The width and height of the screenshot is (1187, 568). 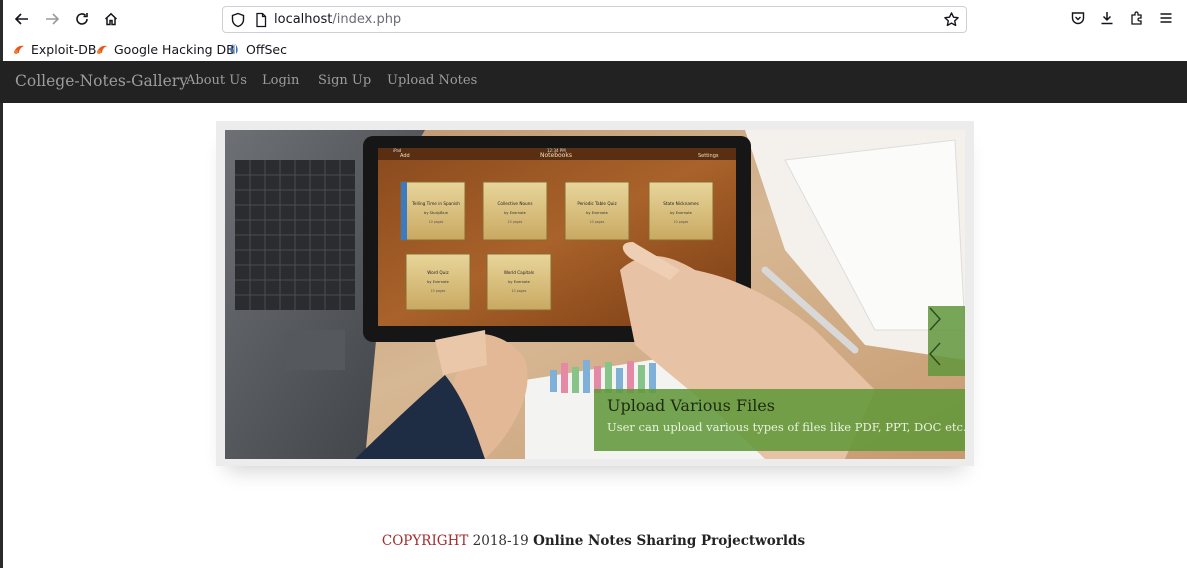 What do you see at coordinates (556, 150) in the screenshot?
I see `tablet-status-time: 12:34 PM` at bounding box center [556, 150].